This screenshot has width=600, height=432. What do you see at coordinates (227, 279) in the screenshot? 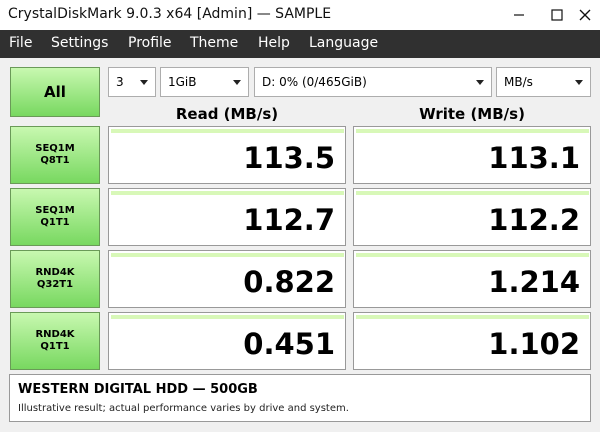
I see `read-result-box: 0.822` at bounding box center [227, 279].